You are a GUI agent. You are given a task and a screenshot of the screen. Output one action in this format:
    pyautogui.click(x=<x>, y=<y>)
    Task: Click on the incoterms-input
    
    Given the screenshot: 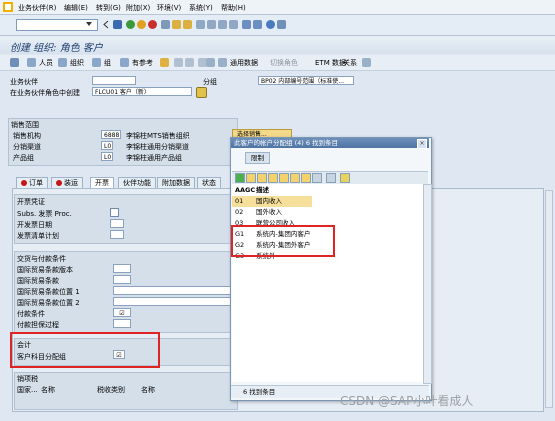 What is the action you would take?
    pyautogui.click(x=122, y=279)
    